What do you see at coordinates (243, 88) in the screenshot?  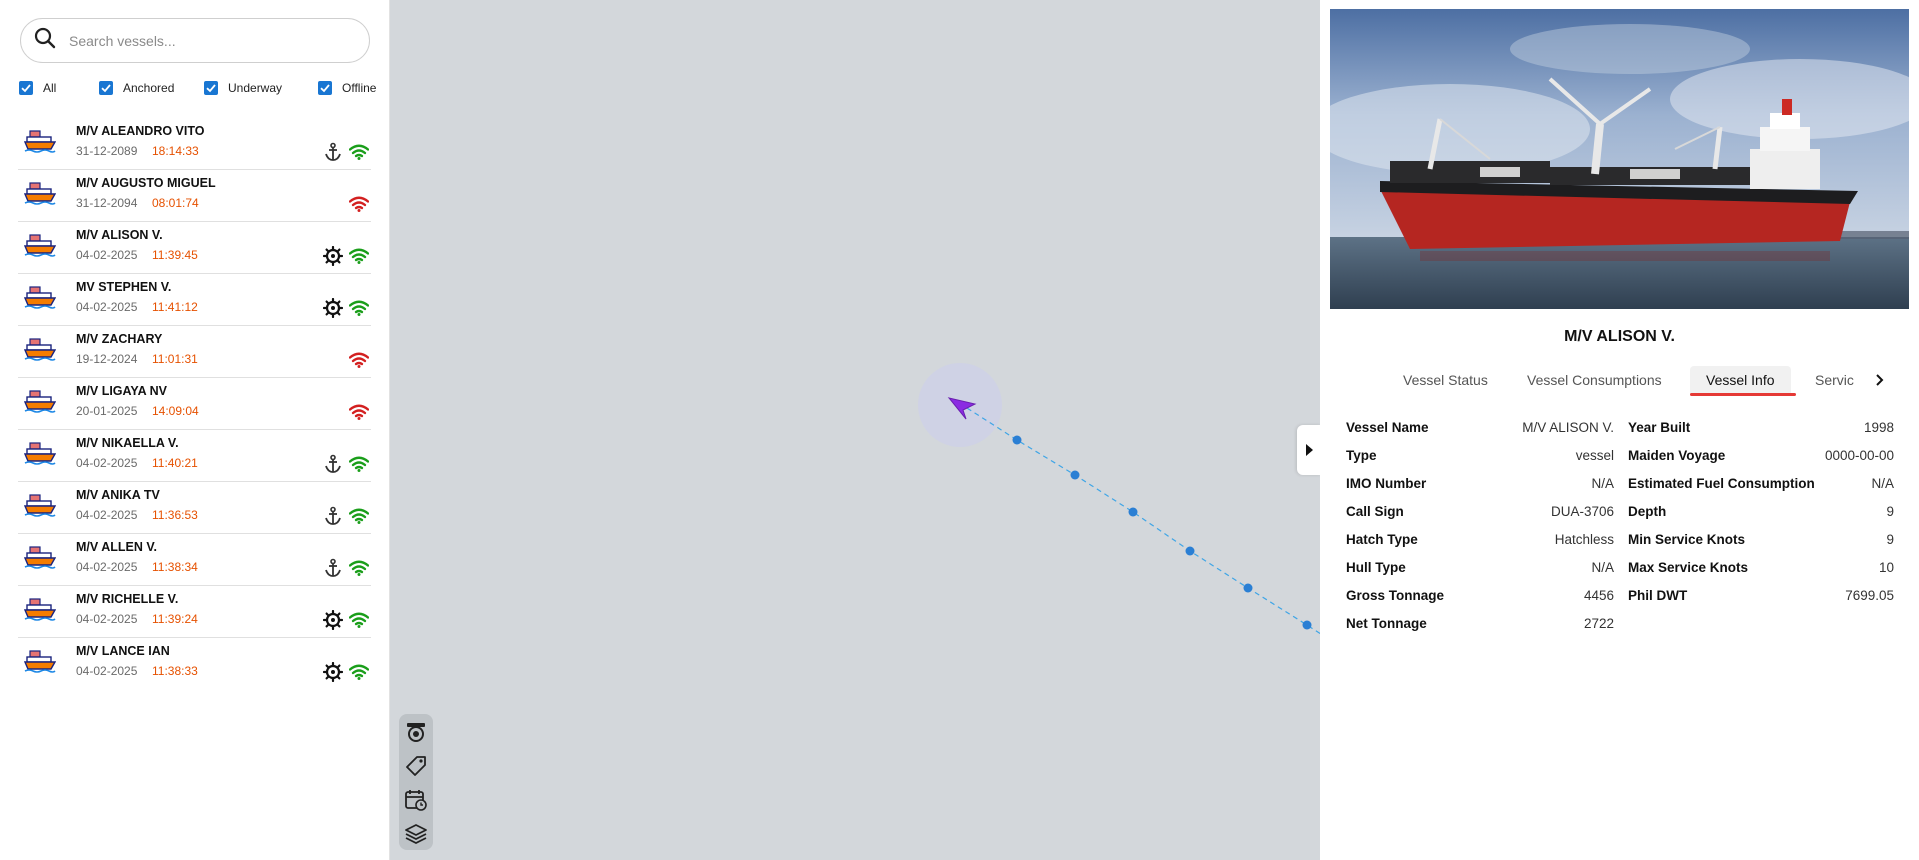 I see `filter-underway: Underway` at bounding box center [243, 88].